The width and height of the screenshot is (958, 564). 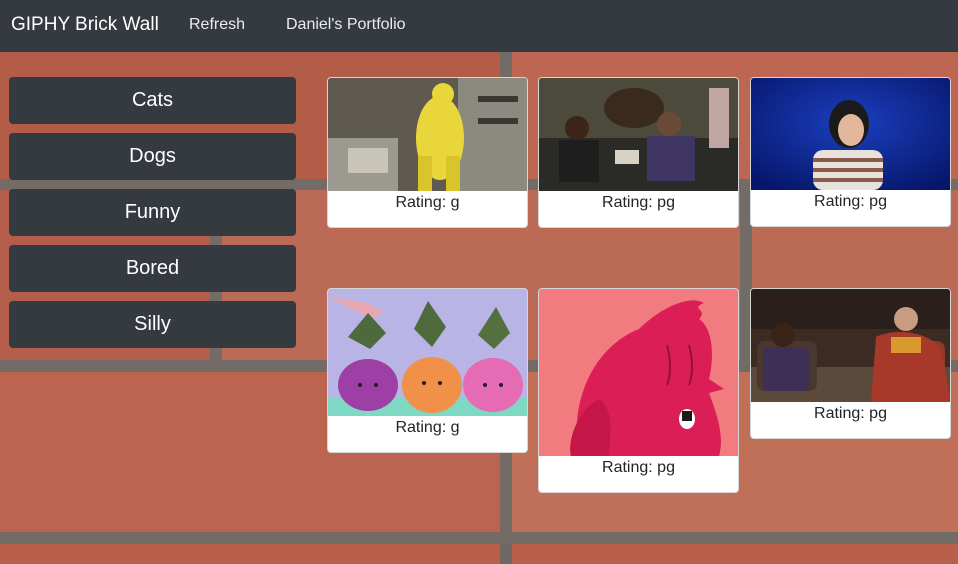 I want to click on elders-laughing-image, so click(x=850, y=345).